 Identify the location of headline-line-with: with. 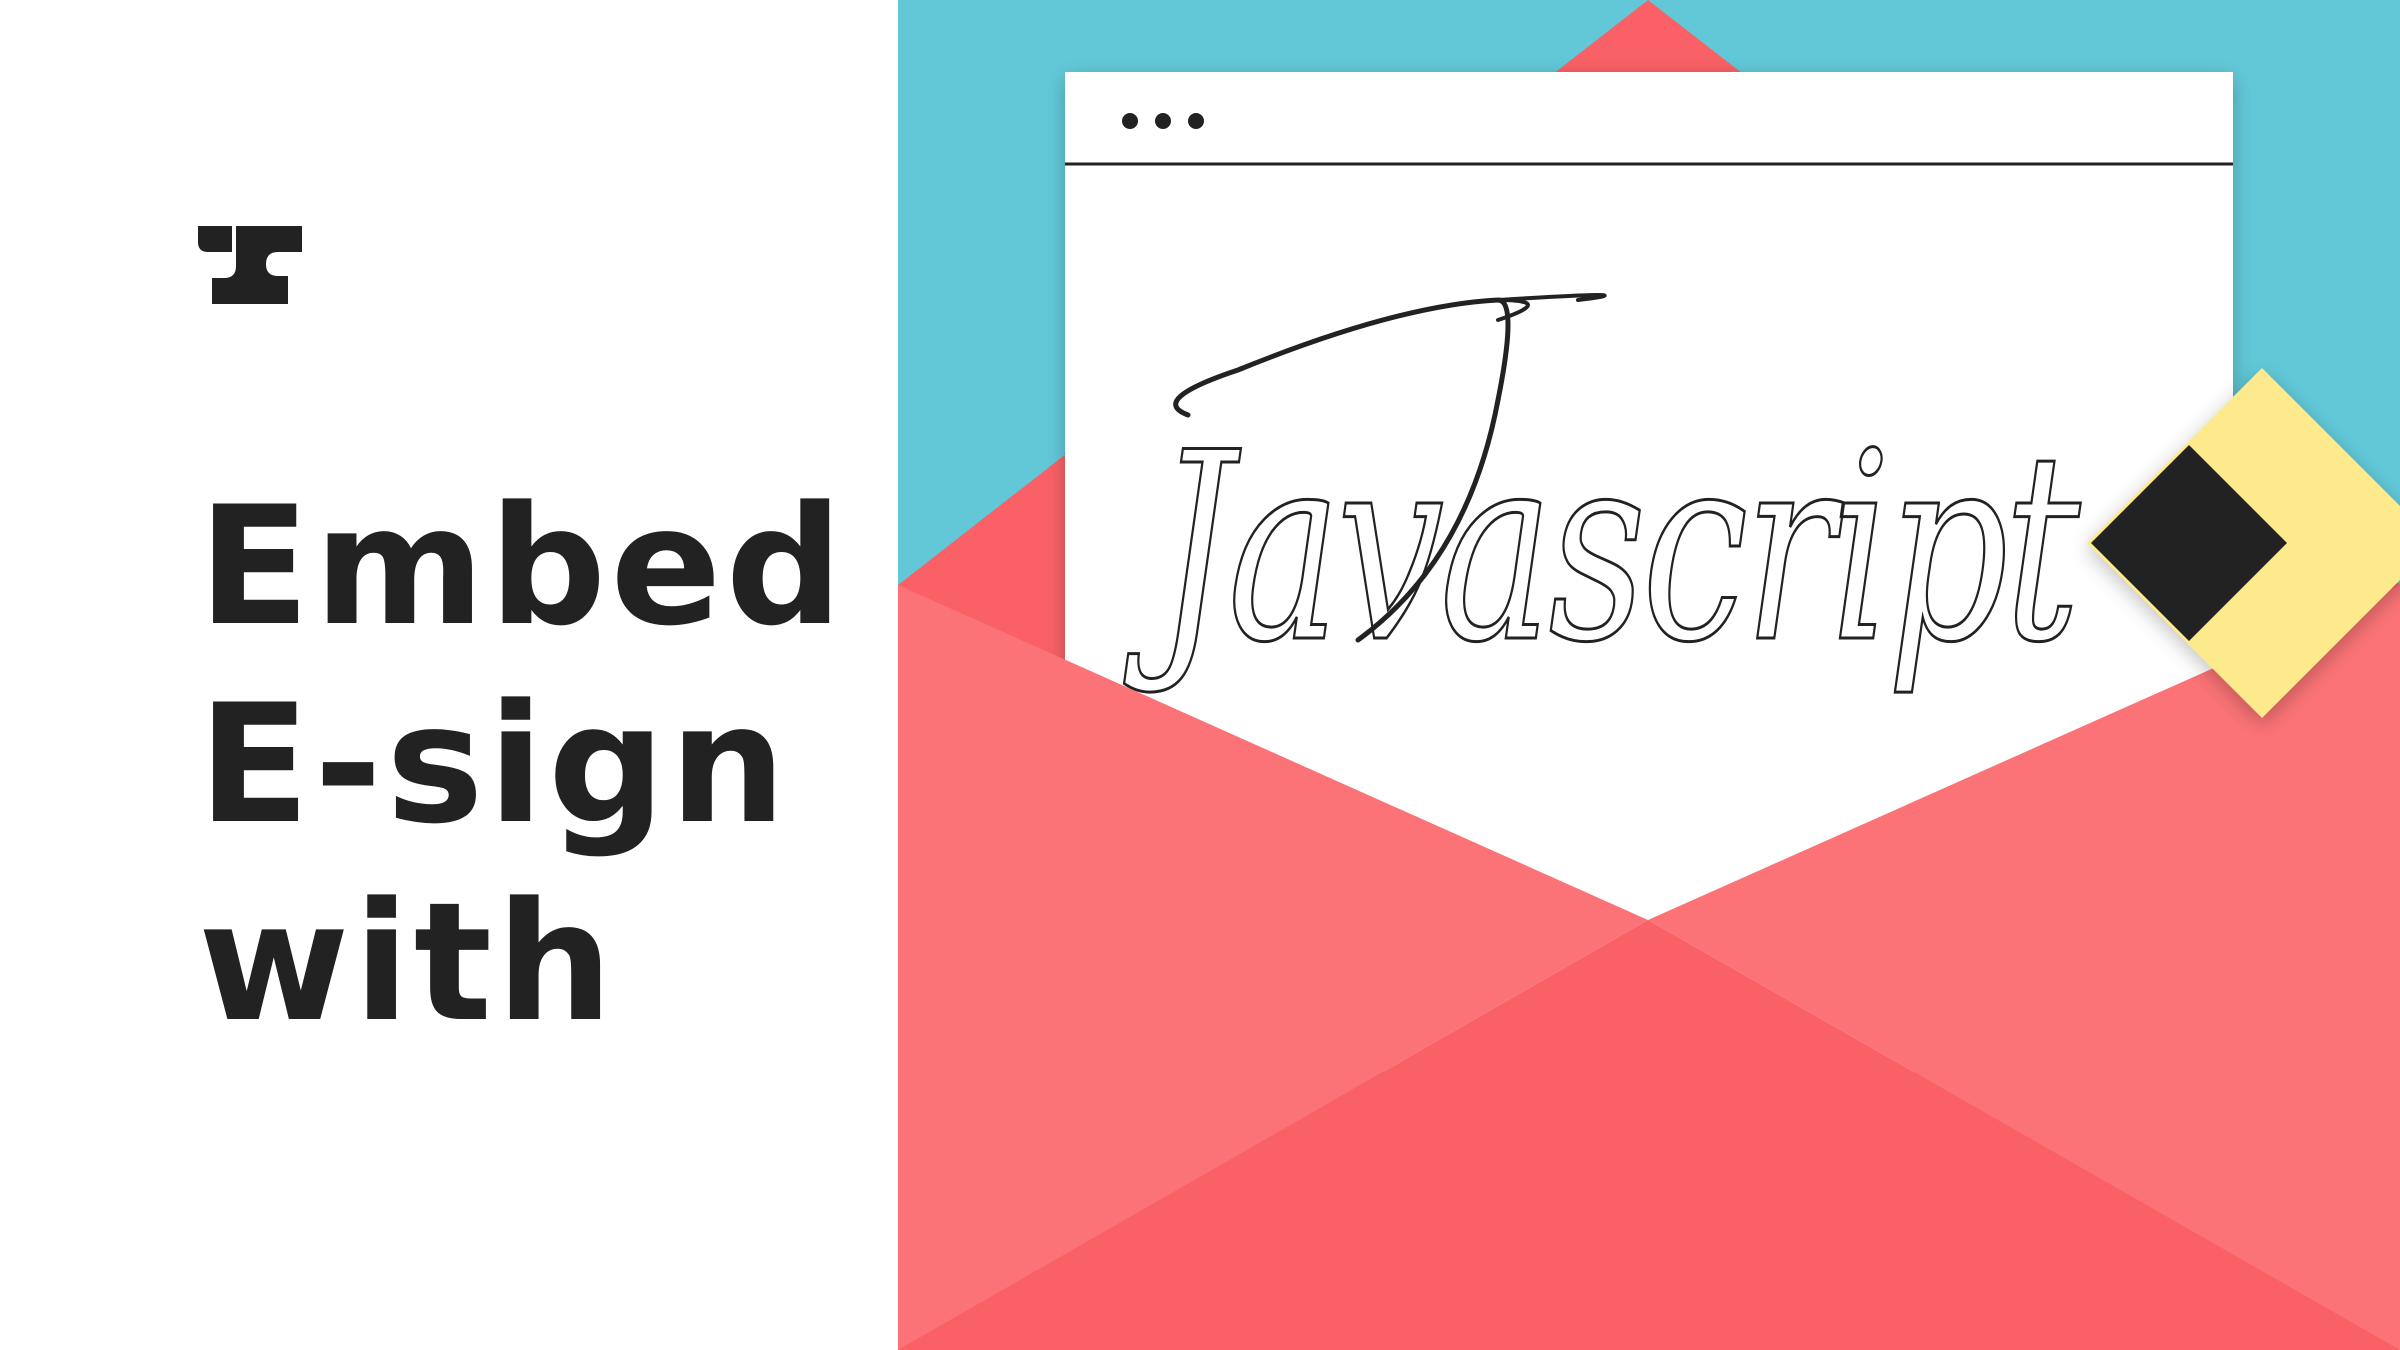
(407, 962).